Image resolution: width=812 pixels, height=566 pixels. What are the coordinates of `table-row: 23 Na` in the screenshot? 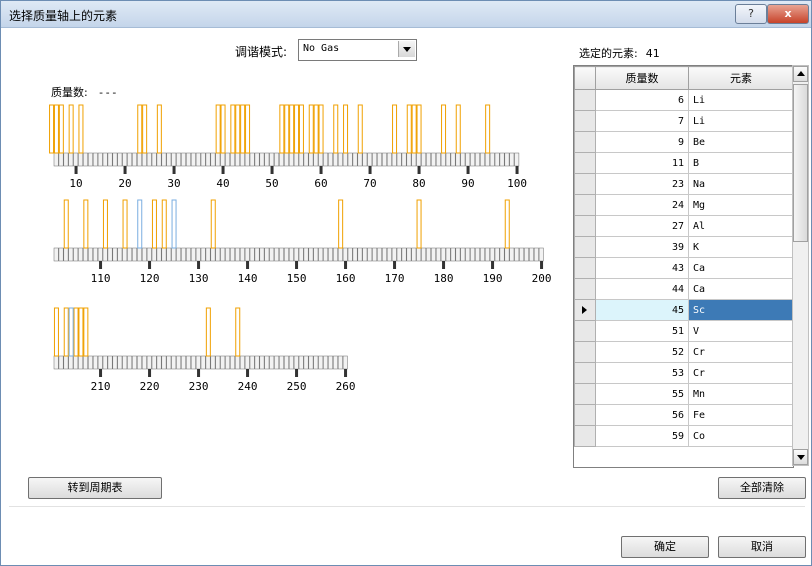 It's located at (683, 184).